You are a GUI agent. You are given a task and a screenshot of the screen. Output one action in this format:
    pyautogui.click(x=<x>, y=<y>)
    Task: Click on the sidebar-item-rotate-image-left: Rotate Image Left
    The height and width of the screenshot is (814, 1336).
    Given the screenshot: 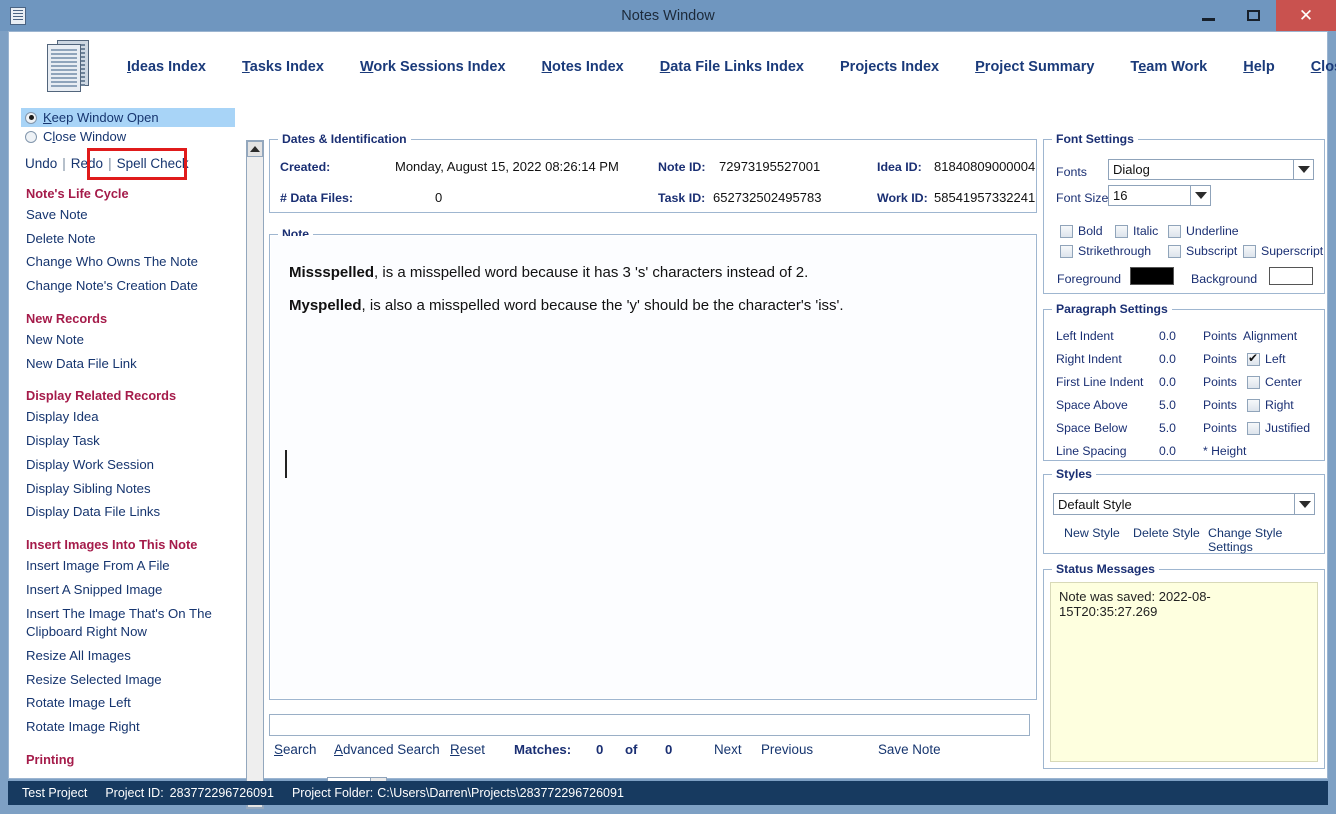 What is the action you would take?
    pyautogui.click(x=128, y=703)
    